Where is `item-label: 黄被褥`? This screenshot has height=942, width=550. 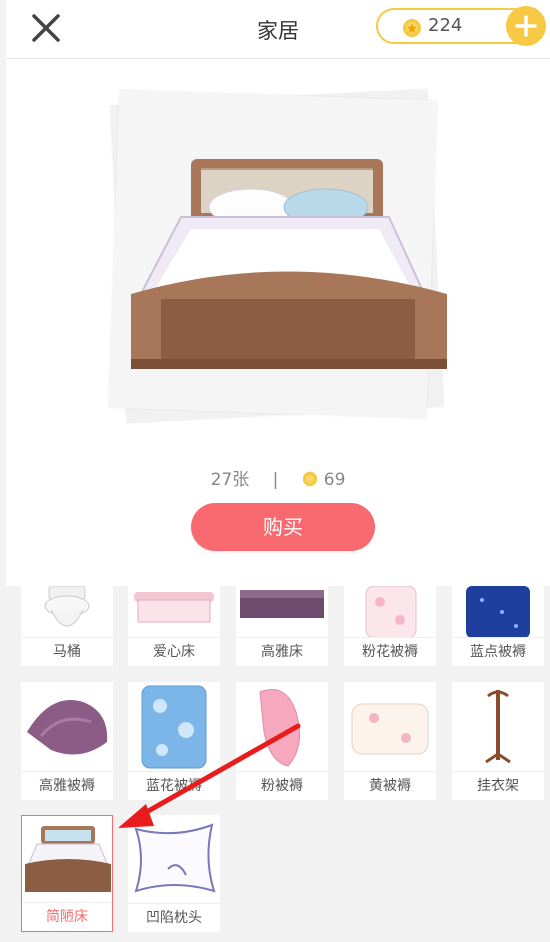 item-label: 黄被褥 is located at coordinates (390, 785).